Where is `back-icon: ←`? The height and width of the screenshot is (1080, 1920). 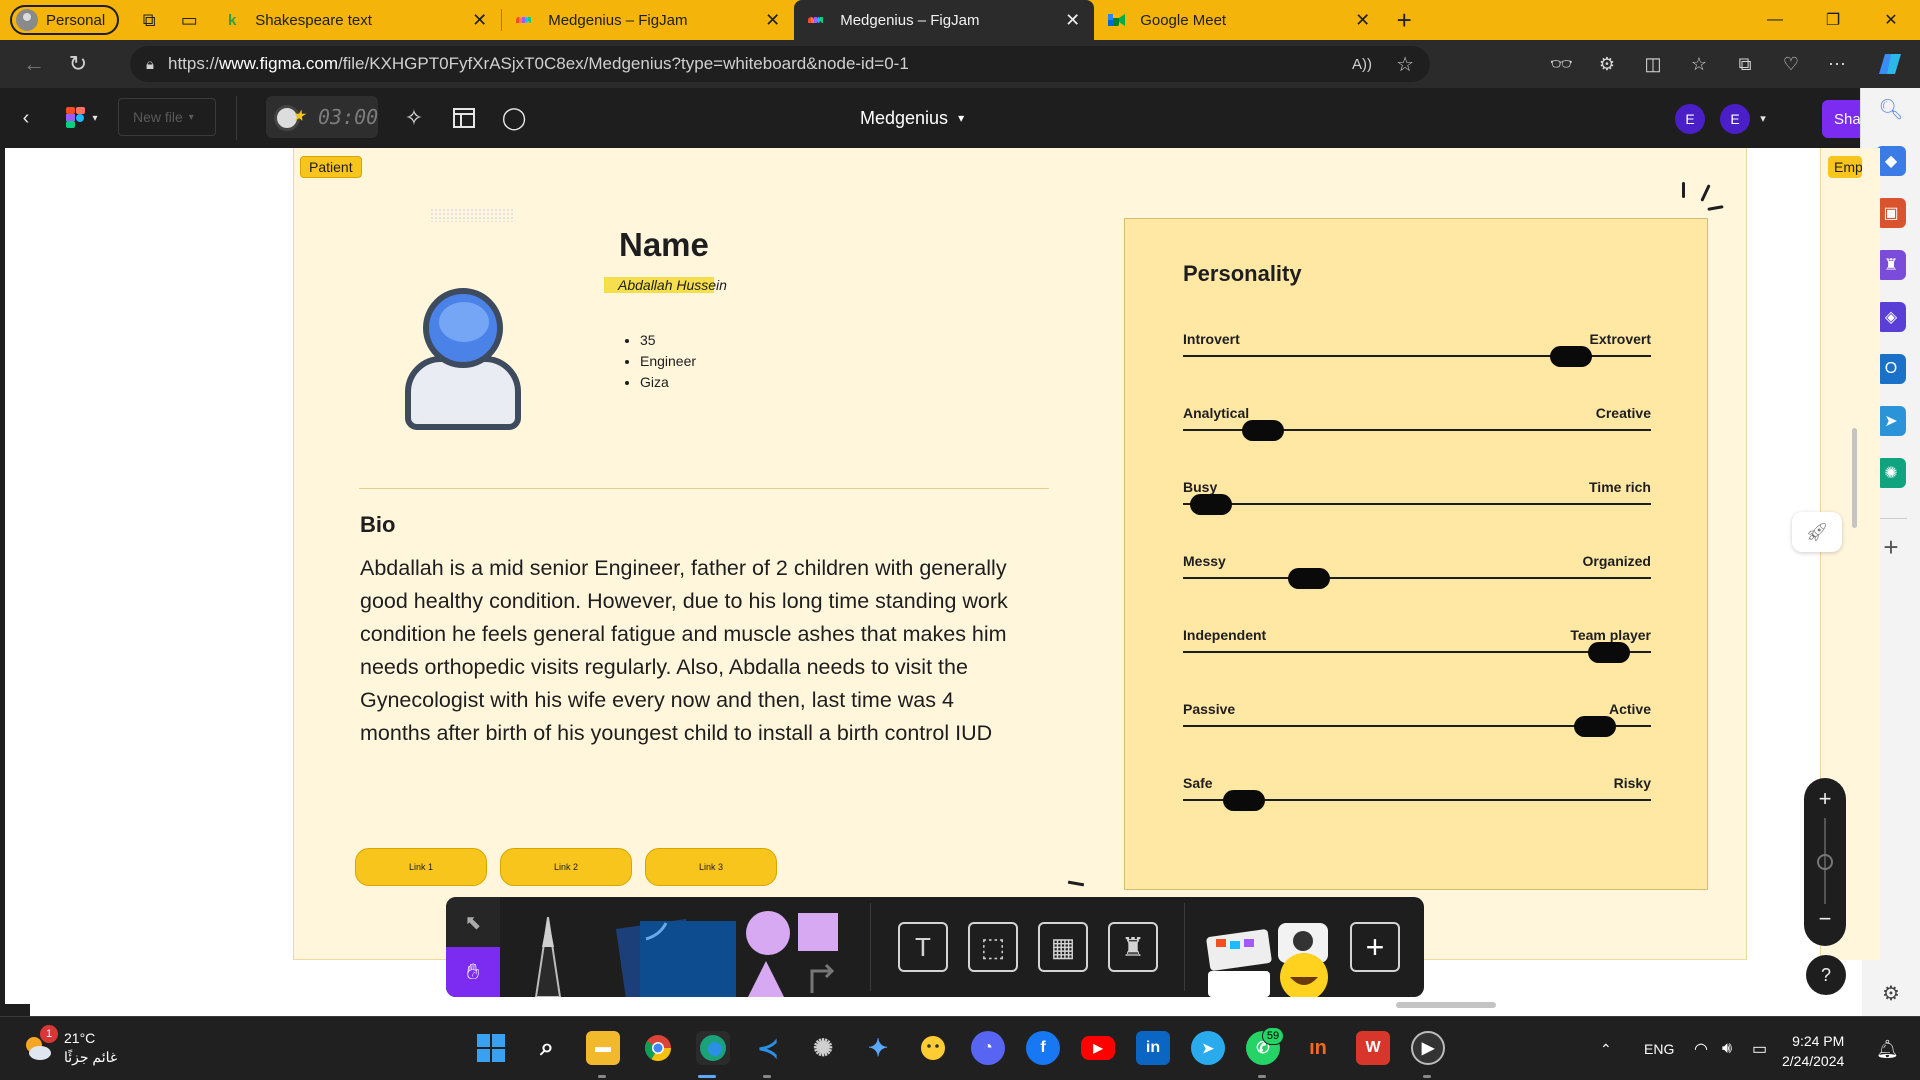
back-icon: ← is located at coordinates (34, 64).